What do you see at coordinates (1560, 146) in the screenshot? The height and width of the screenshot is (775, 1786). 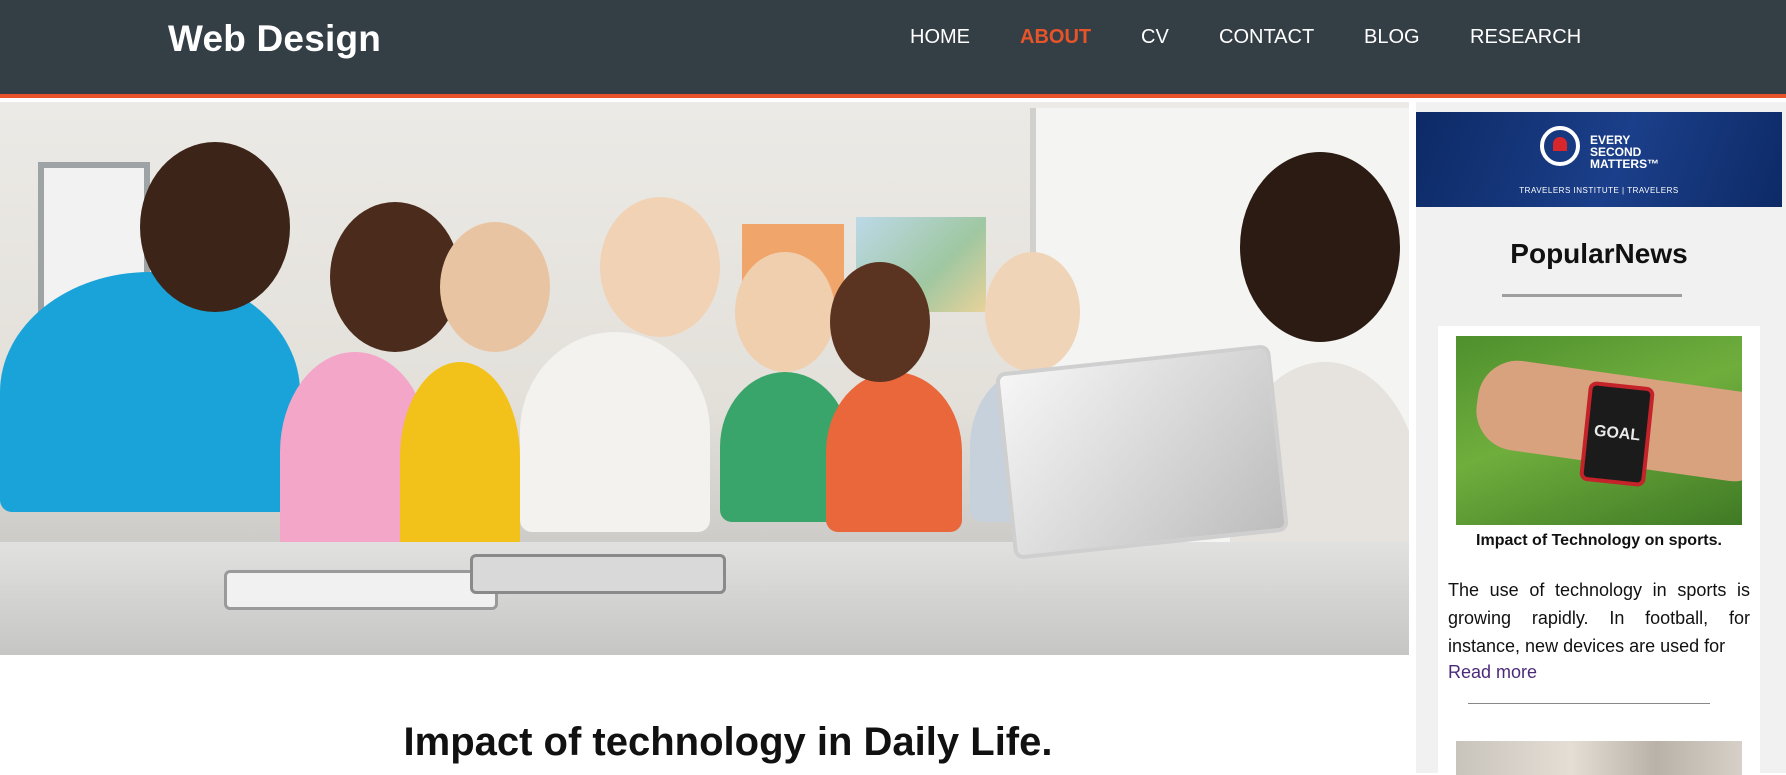 I see `stopwatch-icon` at bounding box center [1560, 146].